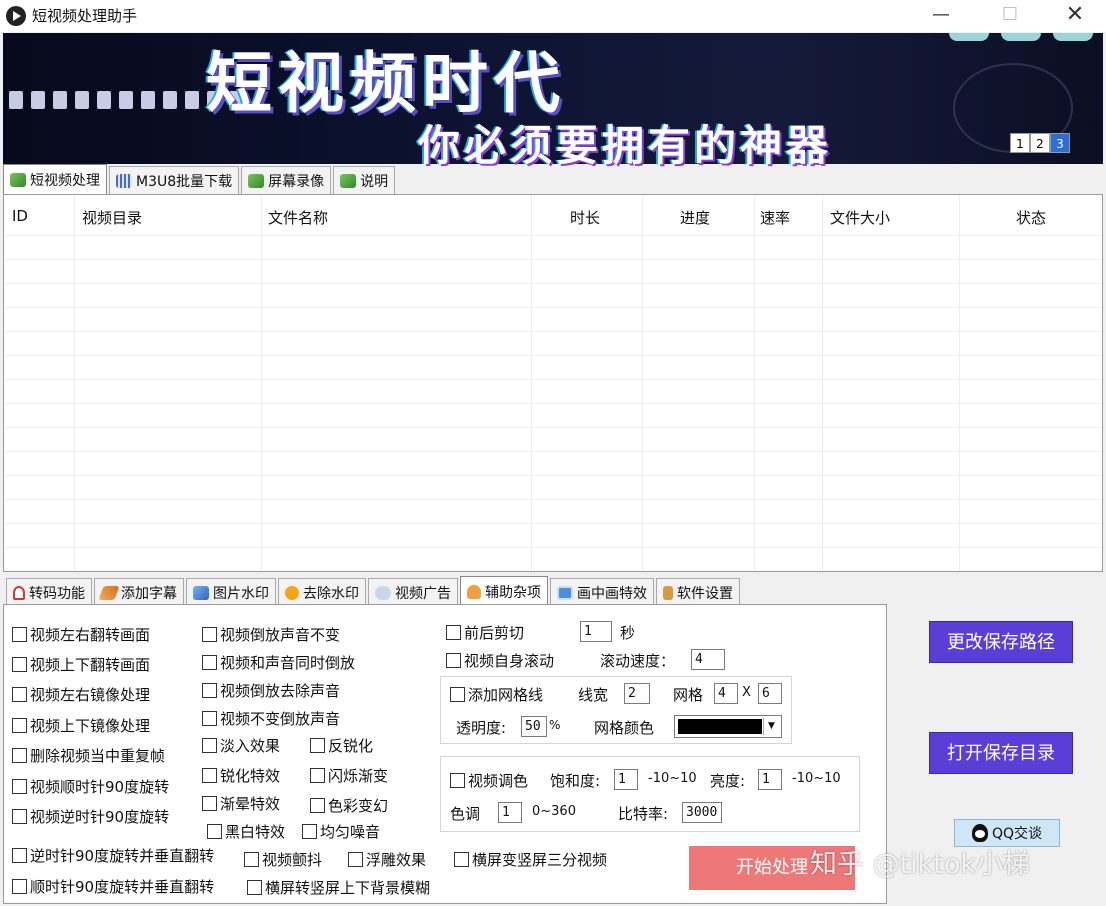  Describe the element at coordinates (596, 631) in the screenshot. I see `trim-seconds-input: 1` at that location.